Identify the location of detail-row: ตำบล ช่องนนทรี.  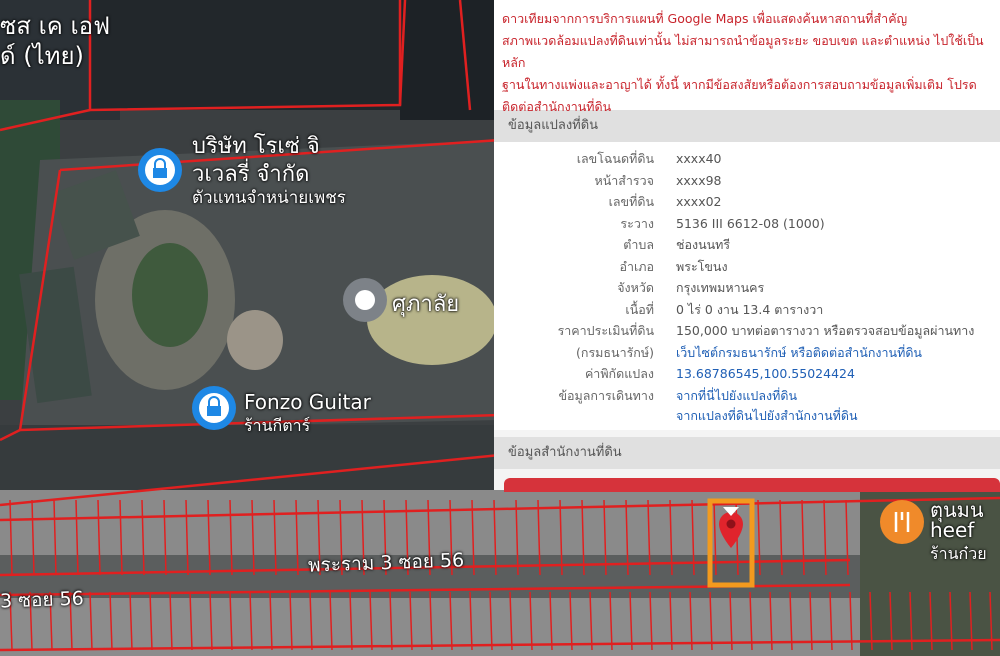
(747, 245).